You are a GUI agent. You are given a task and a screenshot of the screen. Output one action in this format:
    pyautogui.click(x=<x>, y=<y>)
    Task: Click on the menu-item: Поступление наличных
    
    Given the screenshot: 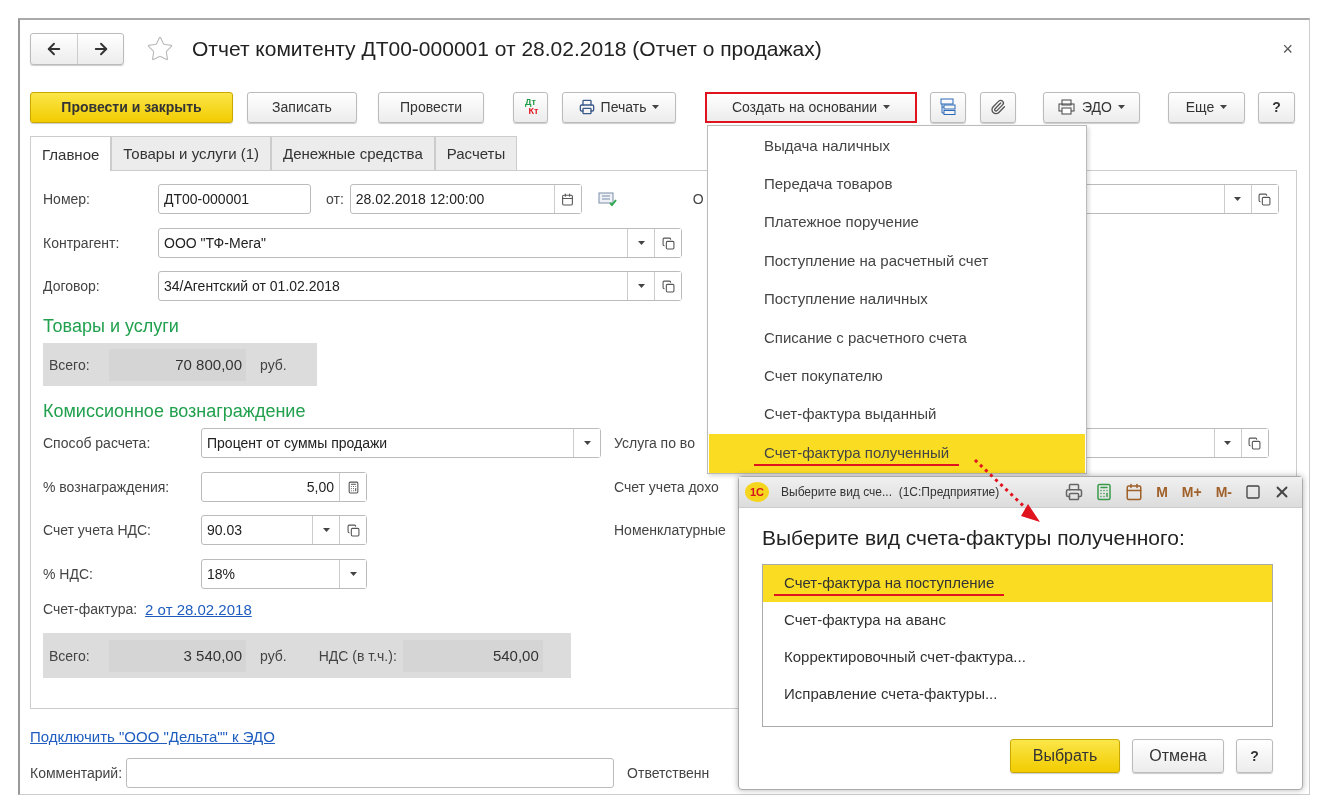 What is the action you would take?
    pyautogui.click(x=897, y=299)
    